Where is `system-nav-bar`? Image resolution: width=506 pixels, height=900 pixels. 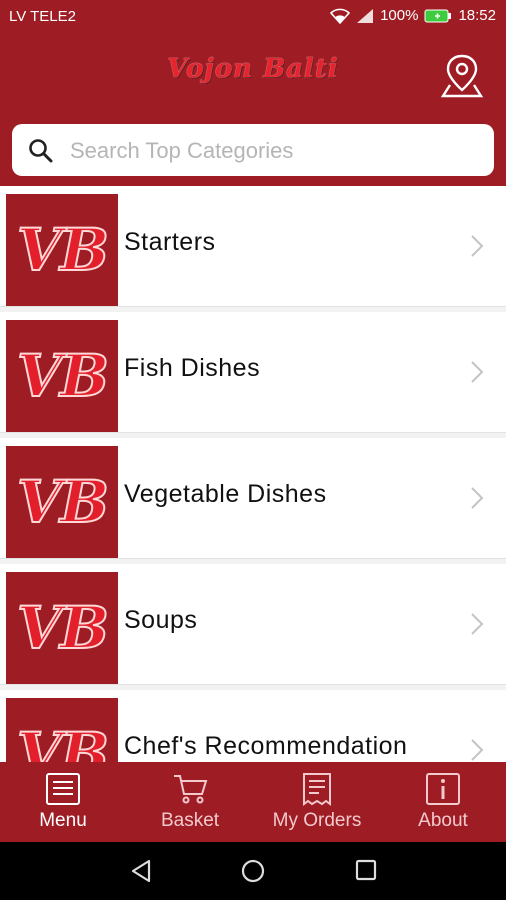 system-nav-bar is located at coordinates (253, 871).